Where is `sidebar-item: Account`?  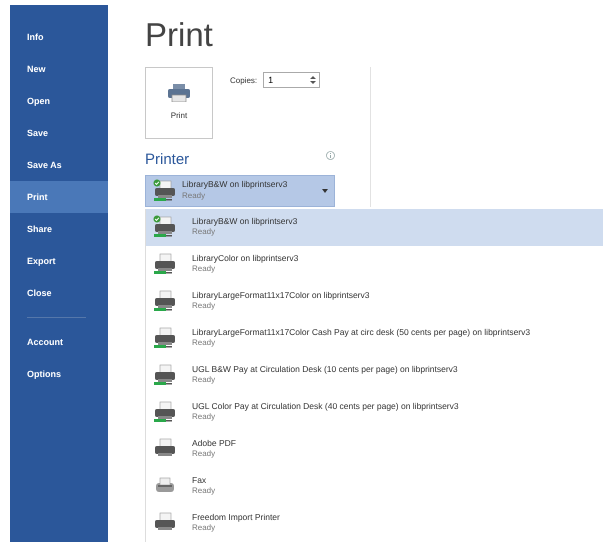 sidebar-item: Account is located at coordinates (59, 342).